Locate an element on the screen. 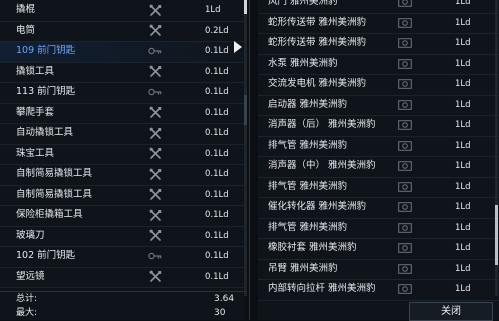 Image resolution: width=499 pixels, height=321 pixels. list-item: 109 前门钥匙 0.1Ld is located at coordinates (122, 52).